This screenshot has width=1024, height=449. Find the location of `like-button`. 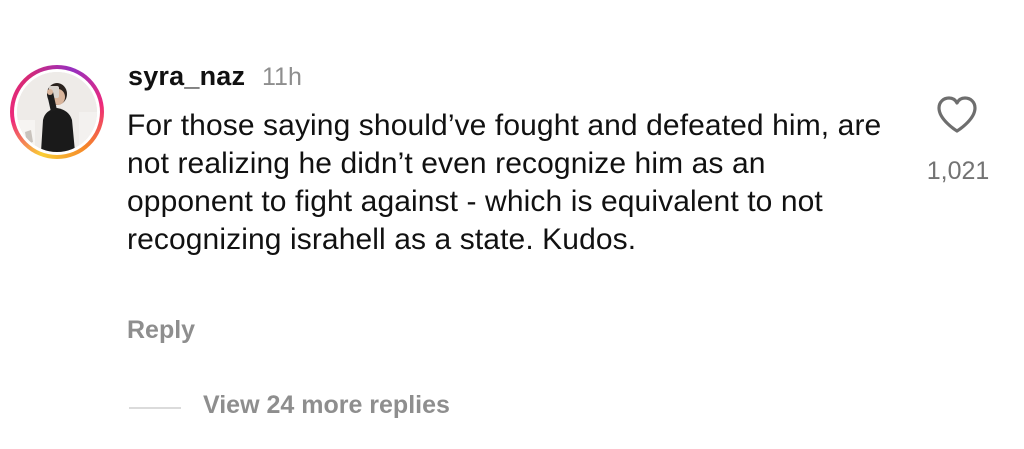

like-button is located at coordinates (957, 115).